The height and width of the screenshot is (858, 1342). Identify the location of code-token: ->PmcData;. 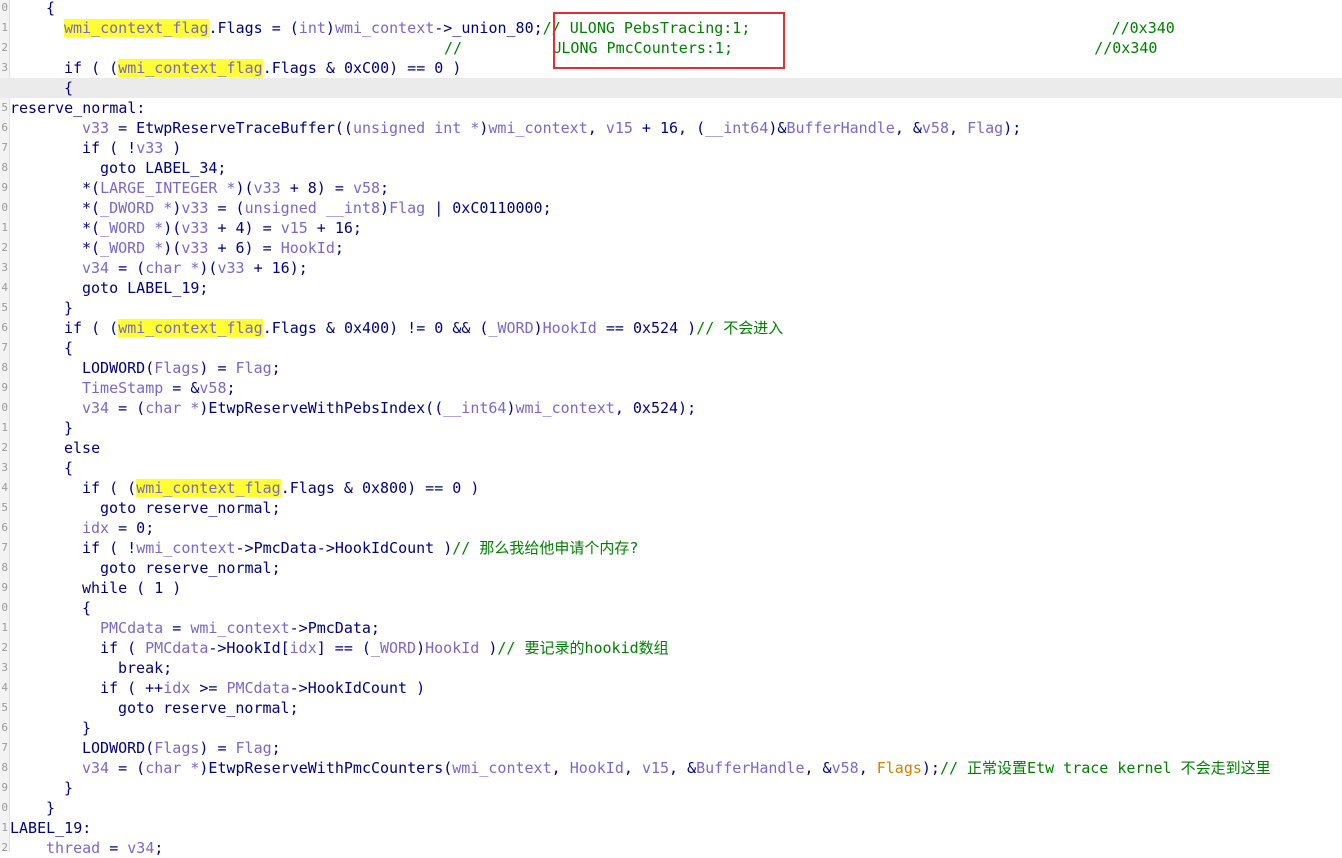
(334, 628).